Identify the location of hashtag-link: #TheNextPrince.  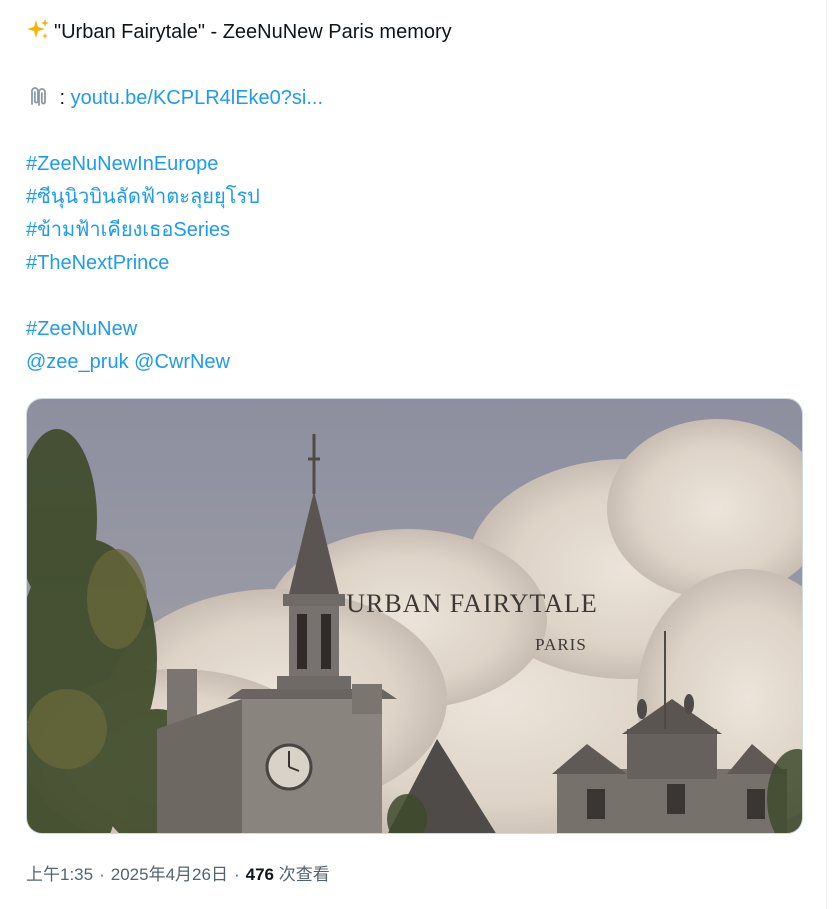
(97, 263).